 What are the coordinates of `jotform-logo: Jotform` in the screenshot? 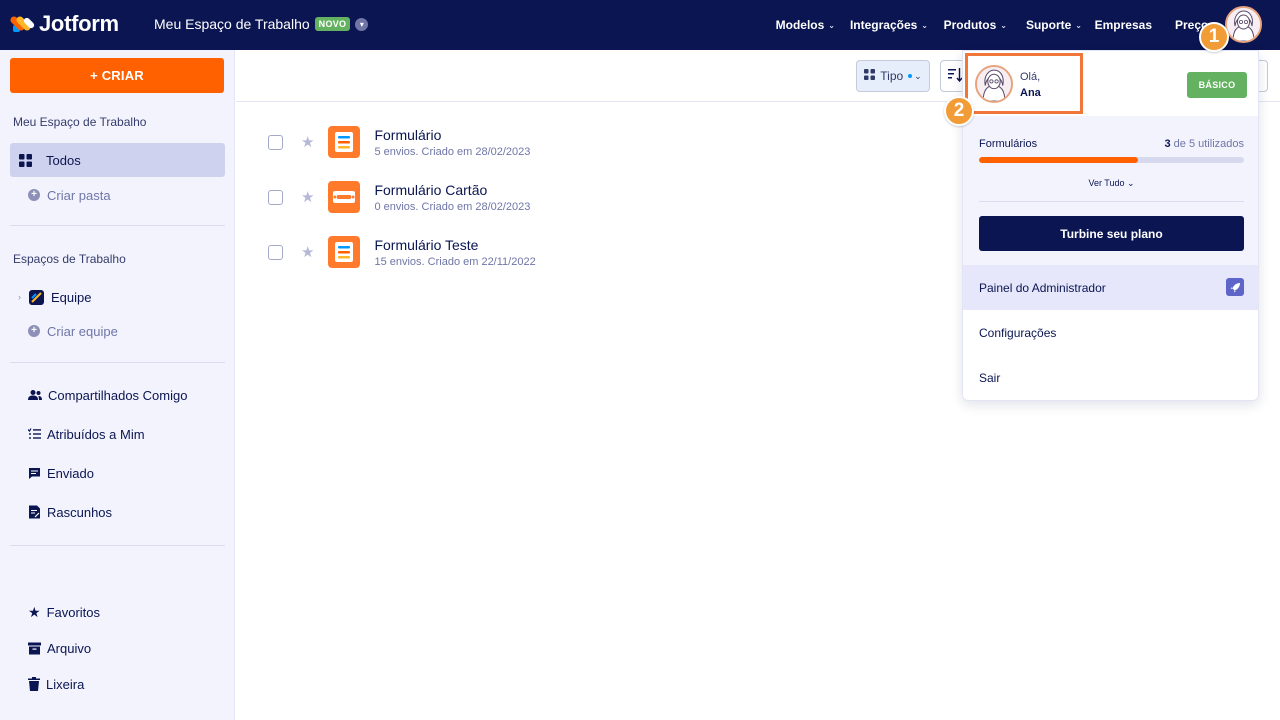 It's located at (64, 24).